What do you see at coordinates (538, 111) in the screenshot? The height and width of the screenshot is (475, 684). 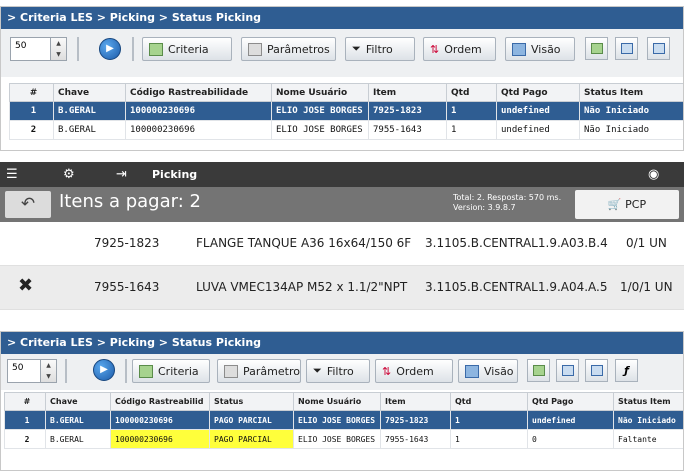 I see `cell-qtd-pago: undefined` at bounding box center [538, 111].